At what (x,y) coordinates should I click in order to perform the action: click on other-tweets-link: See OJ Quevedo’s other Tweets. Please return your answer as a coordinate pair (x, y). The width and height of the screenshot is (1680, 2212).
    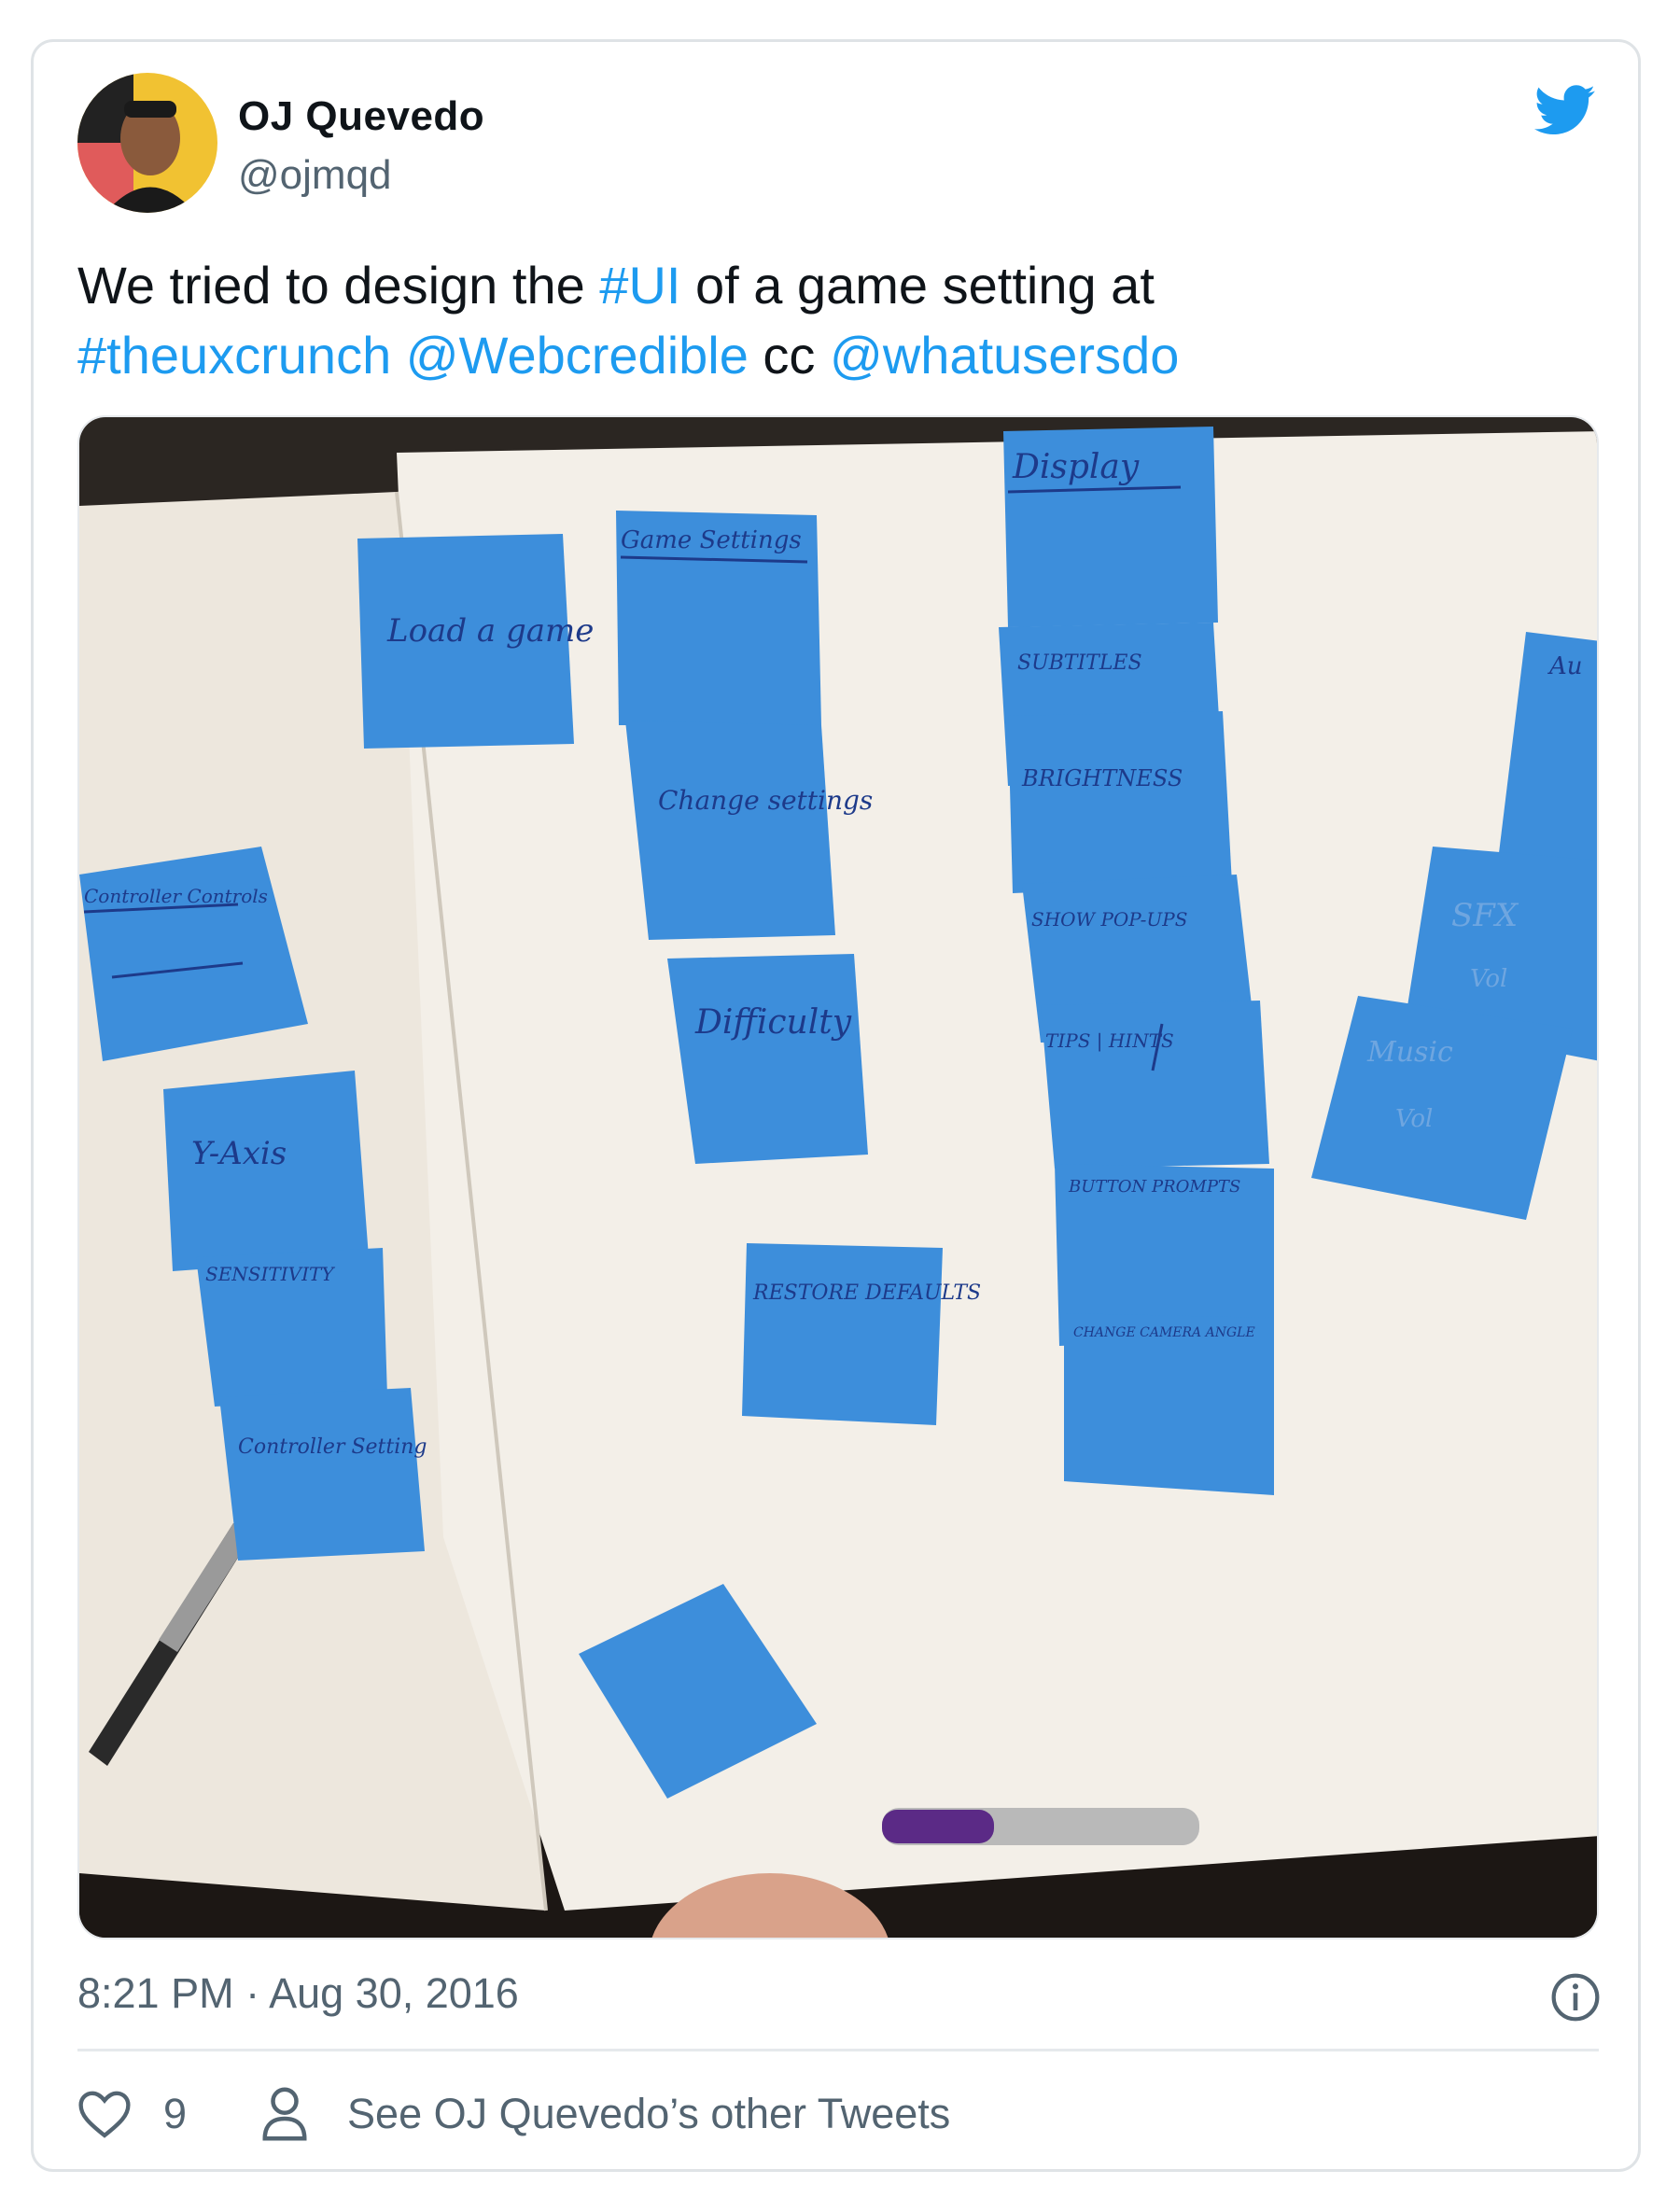
    Looking at the image, I should click on (648, 2114).